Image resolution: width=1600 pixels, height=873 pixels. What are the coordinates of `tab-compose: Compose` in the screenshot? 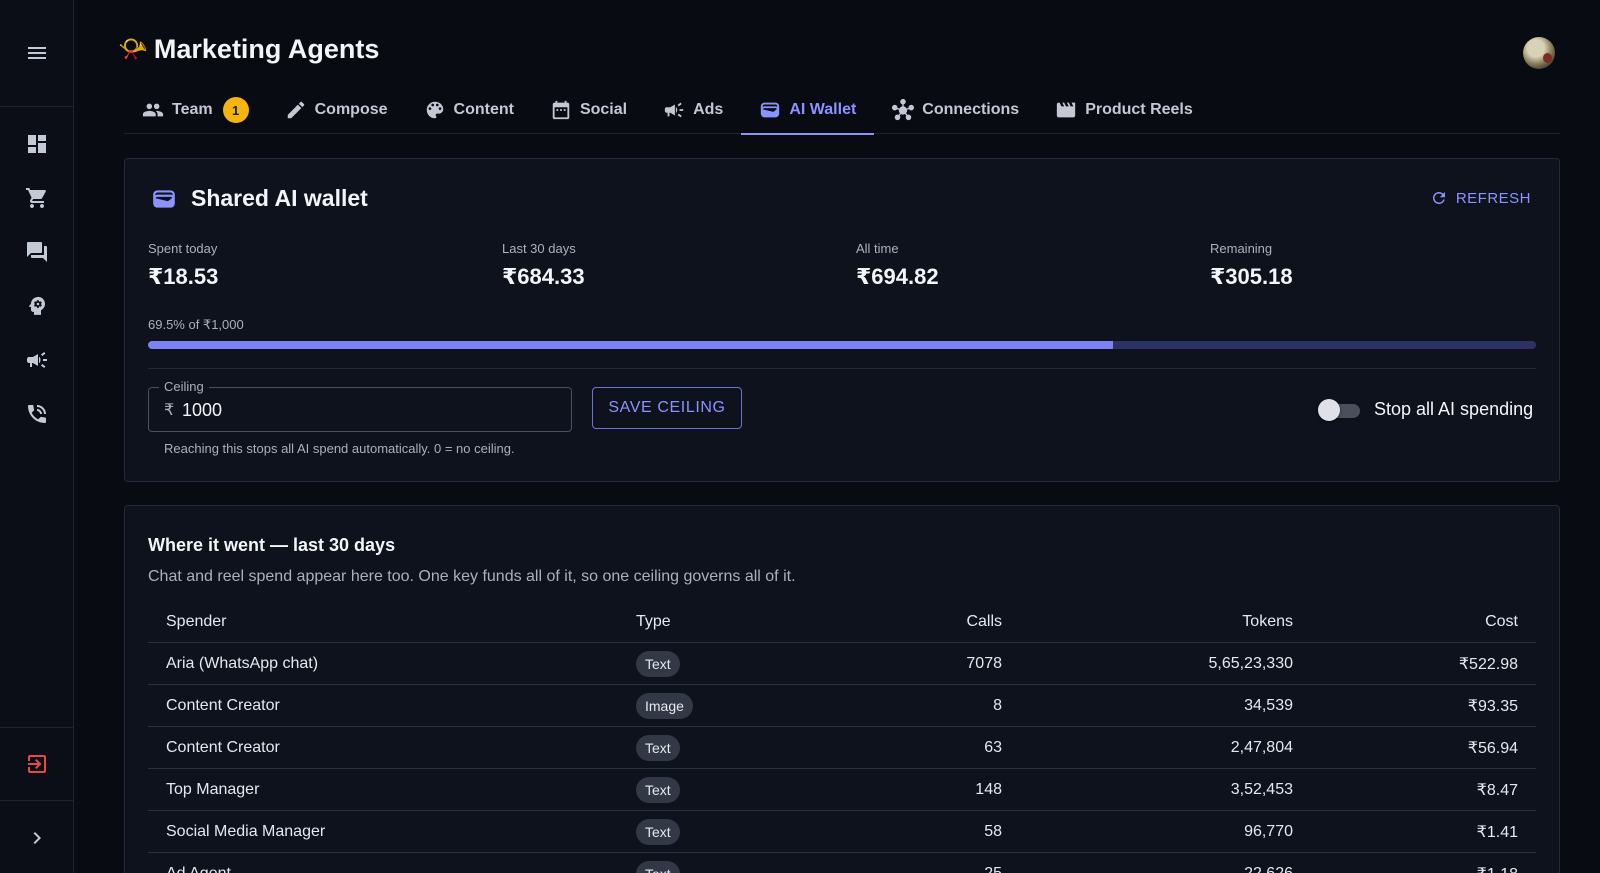 It's located at (336, 110).